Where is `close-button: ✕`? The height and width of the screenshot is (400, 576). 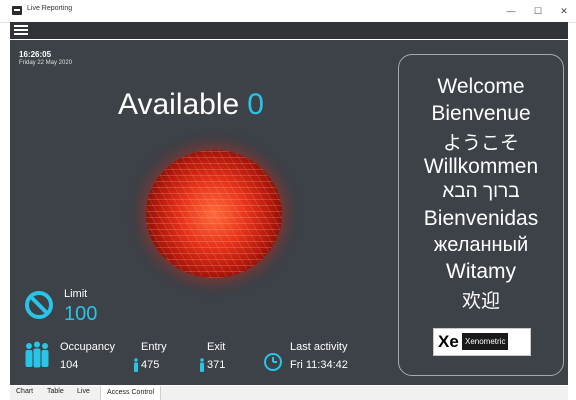
close-button: ✕ is located at coordinates (564, 11).